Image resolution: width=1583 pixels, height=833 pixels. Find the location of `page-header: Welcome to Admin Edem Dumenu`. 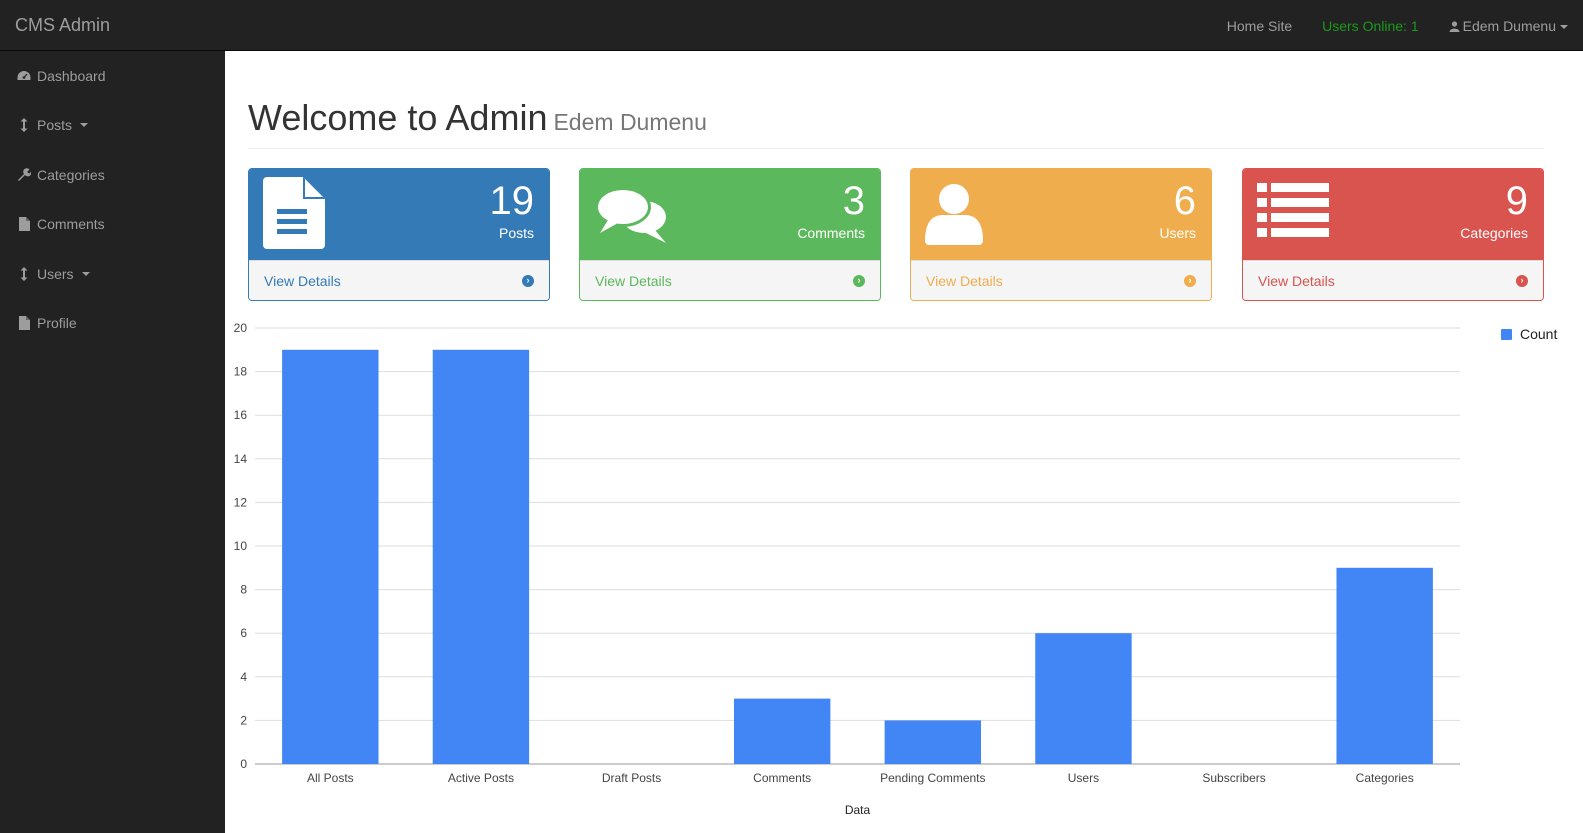

page-header: Welcome to Admin Edem Dumenu is located at coordinates (896, 123).